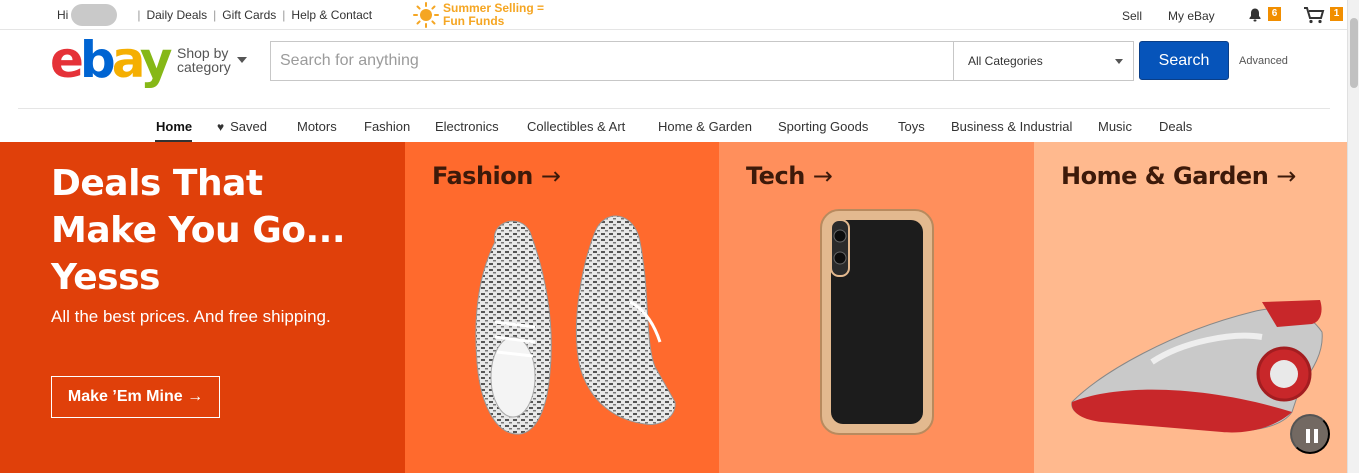 The image size is (1359, 473). What do you see at coordinates (1255, 16) in the screenshot?
I see `bell-icon` at bounding box center [1255, 16].